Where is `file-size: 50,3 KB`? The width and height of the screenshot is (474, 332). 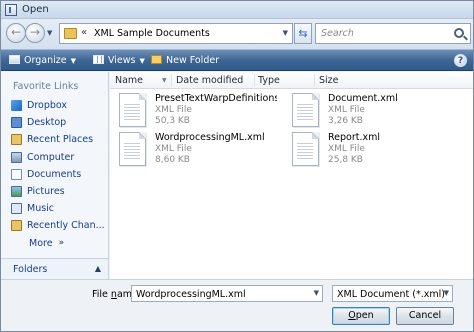 file-size: 50,3 KB is located at coordinates (172, 121).